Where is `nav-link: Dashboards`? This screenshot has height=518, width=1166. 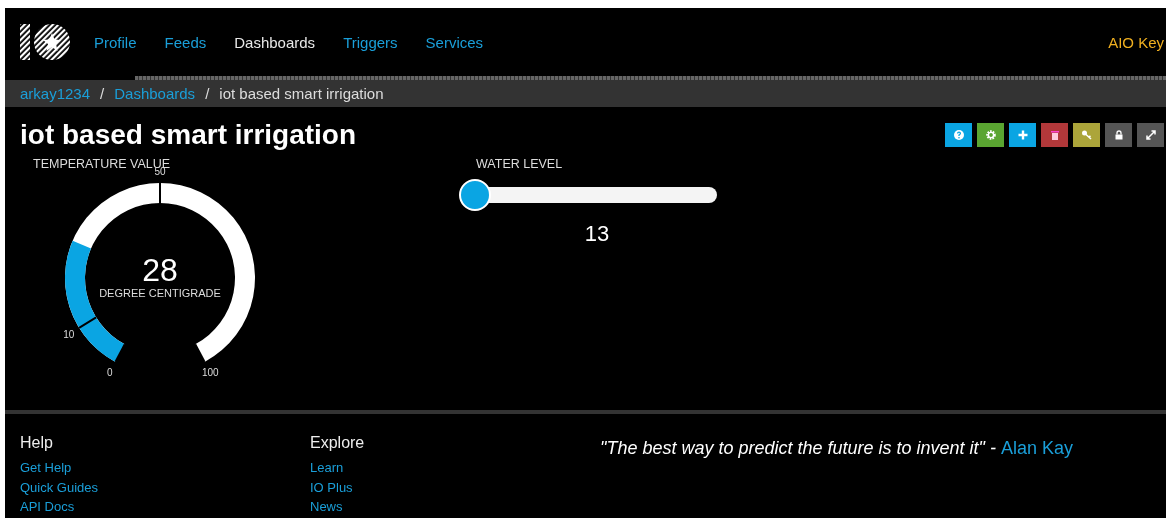
nav-link: Dashboards is located at coordinates (275, 42).